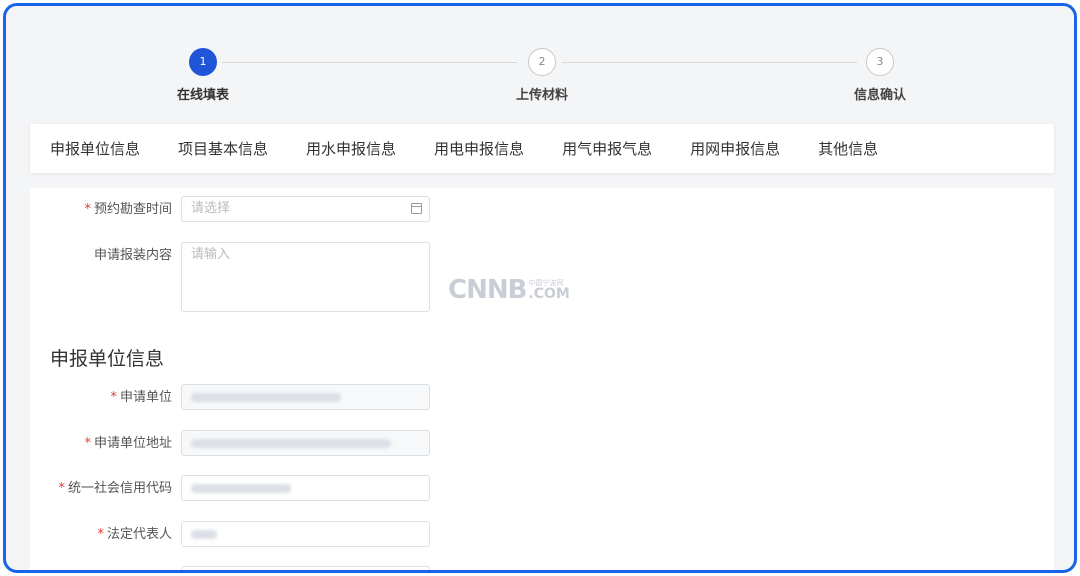  Describe the element at coordinates (92, 535) in the screenshot. I see `legal-rep-label: * 法定代表人` at that location.